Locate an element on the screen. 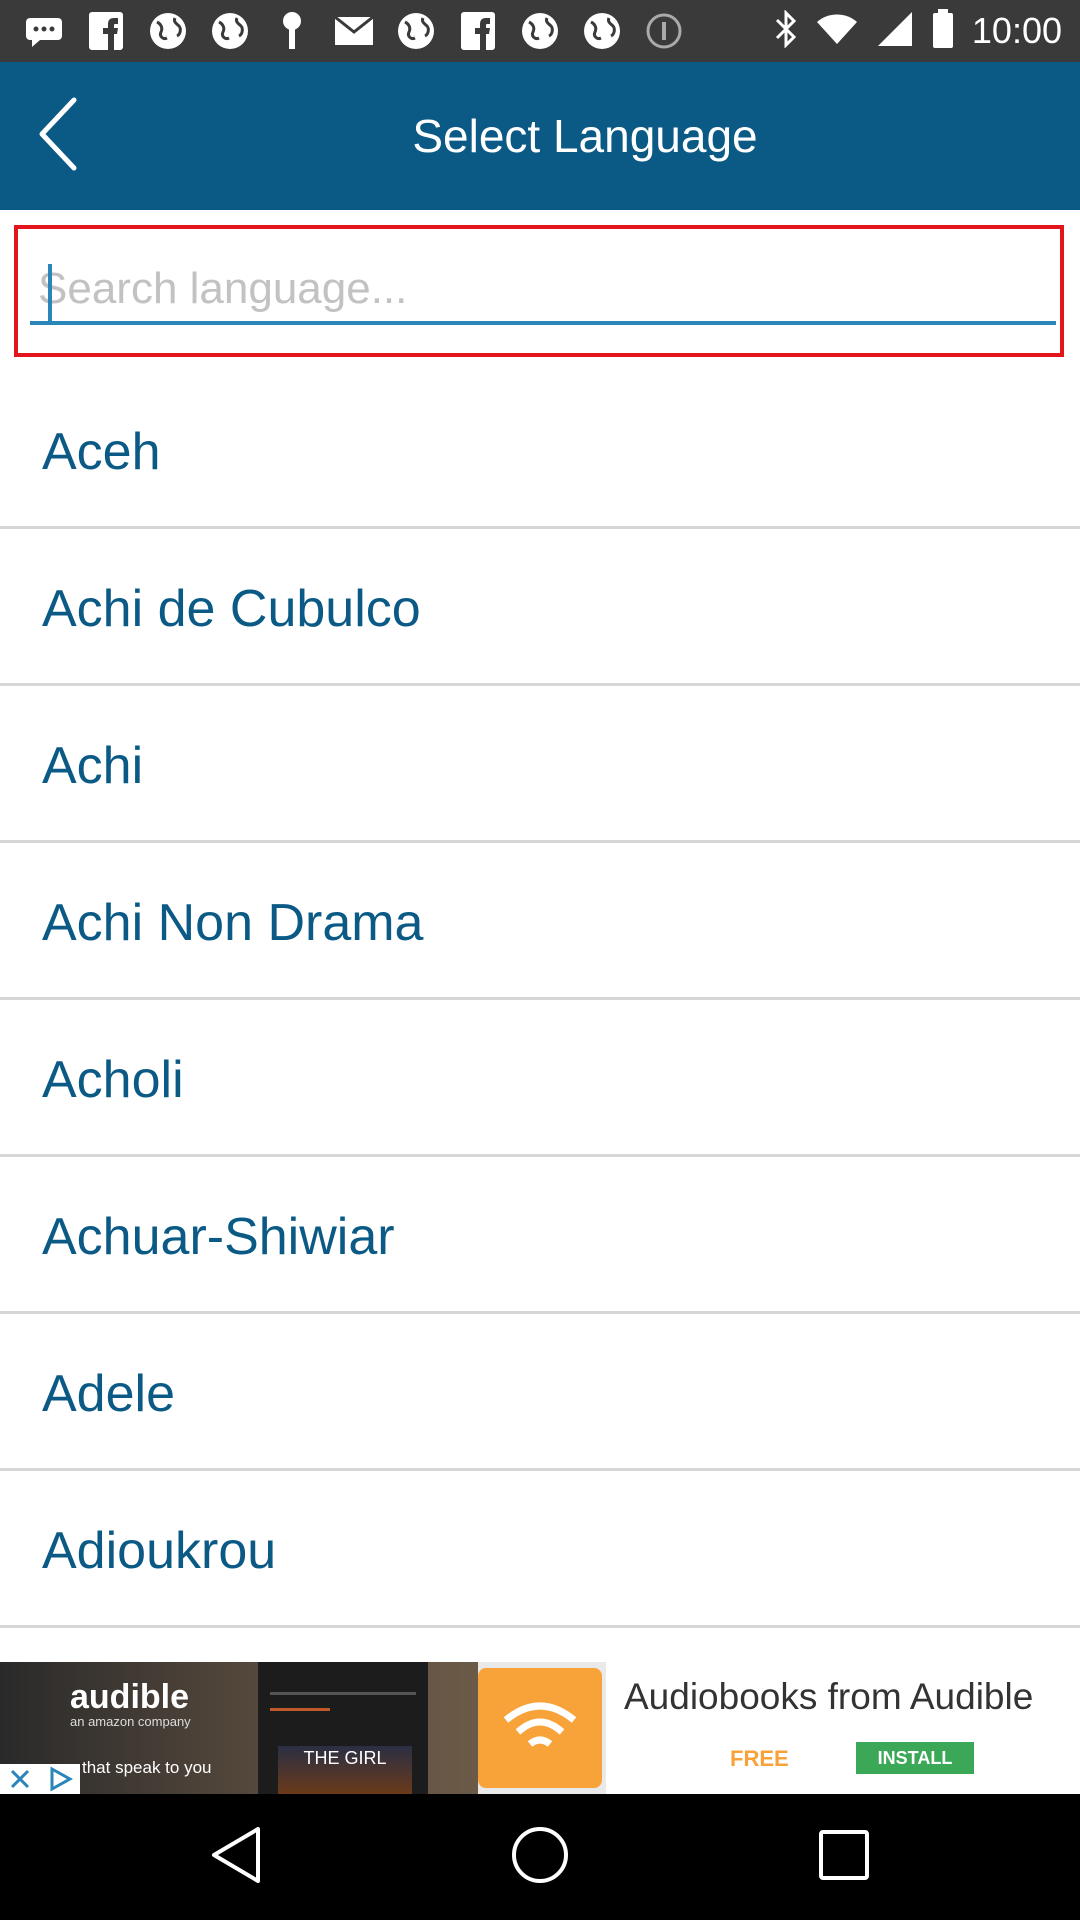  language-label: Adele is located at coordinates (108, 1394).